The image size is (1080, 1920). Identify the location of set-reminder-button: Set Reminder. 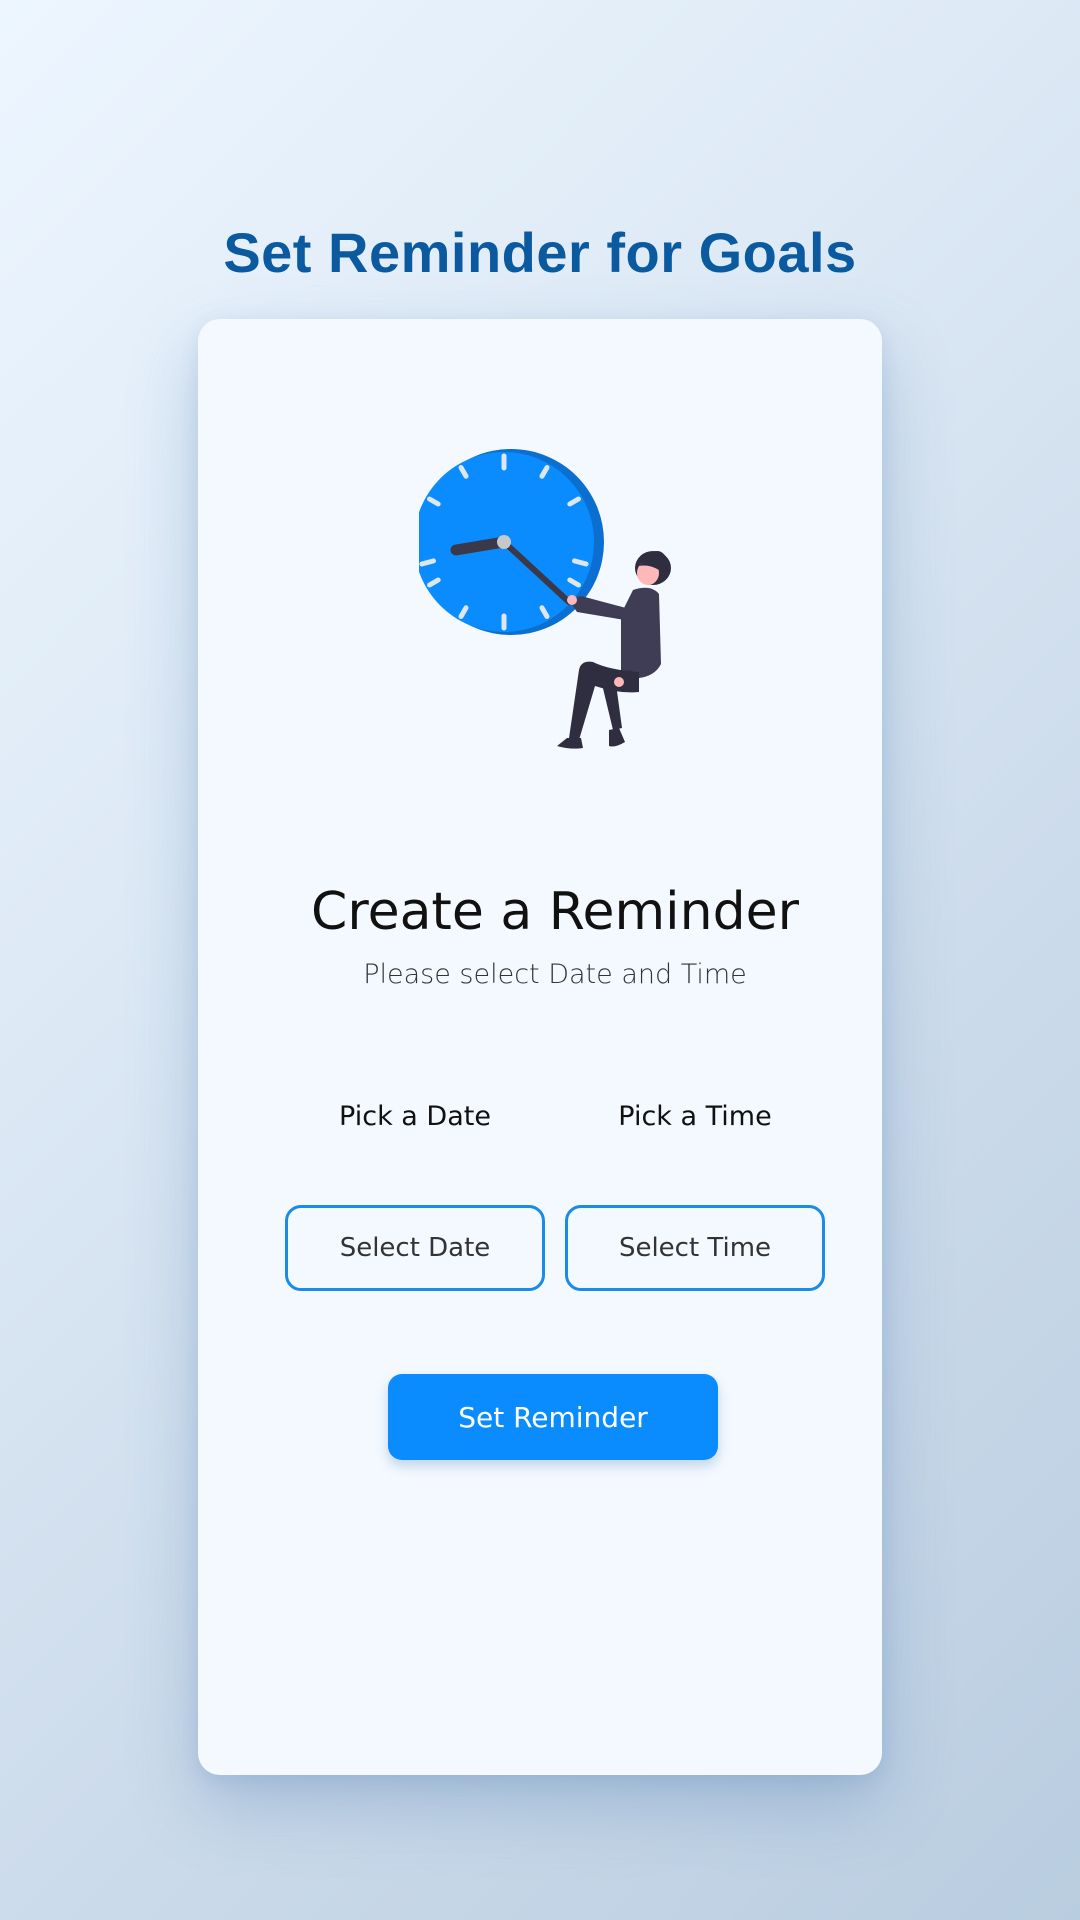
(553, 1417).